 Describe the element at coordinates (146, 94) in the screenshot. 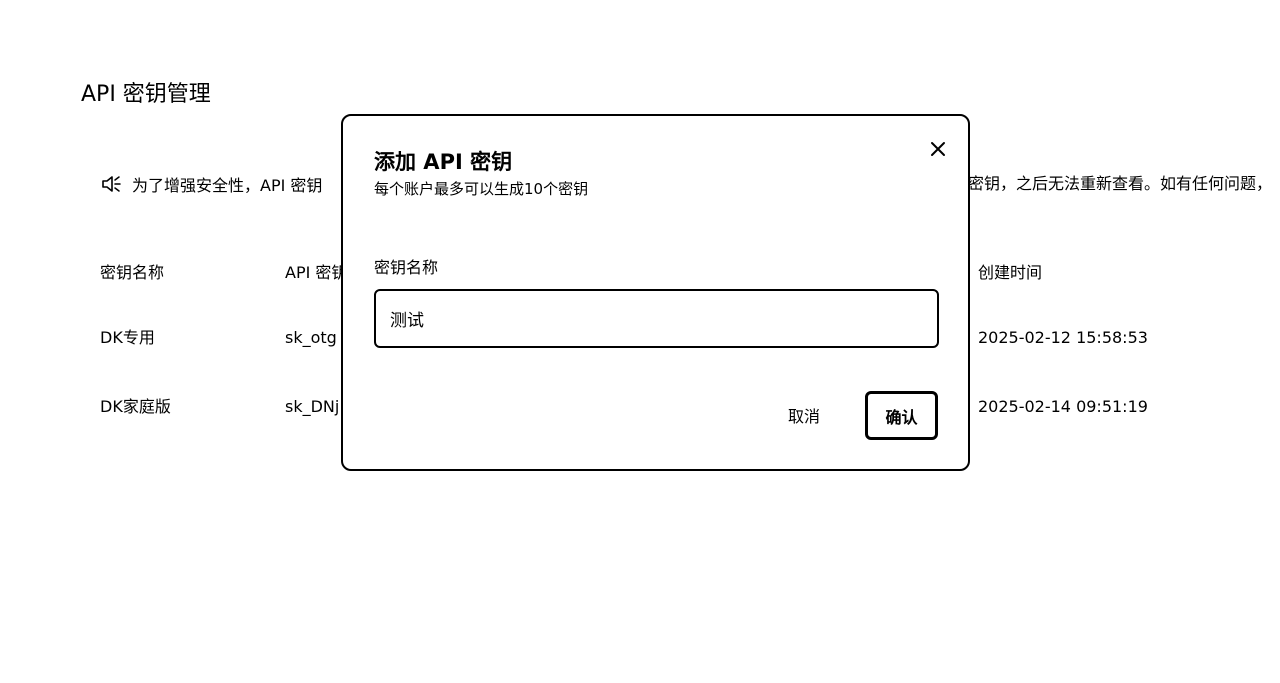

I see `page-title: API 密钥管理` at that location.